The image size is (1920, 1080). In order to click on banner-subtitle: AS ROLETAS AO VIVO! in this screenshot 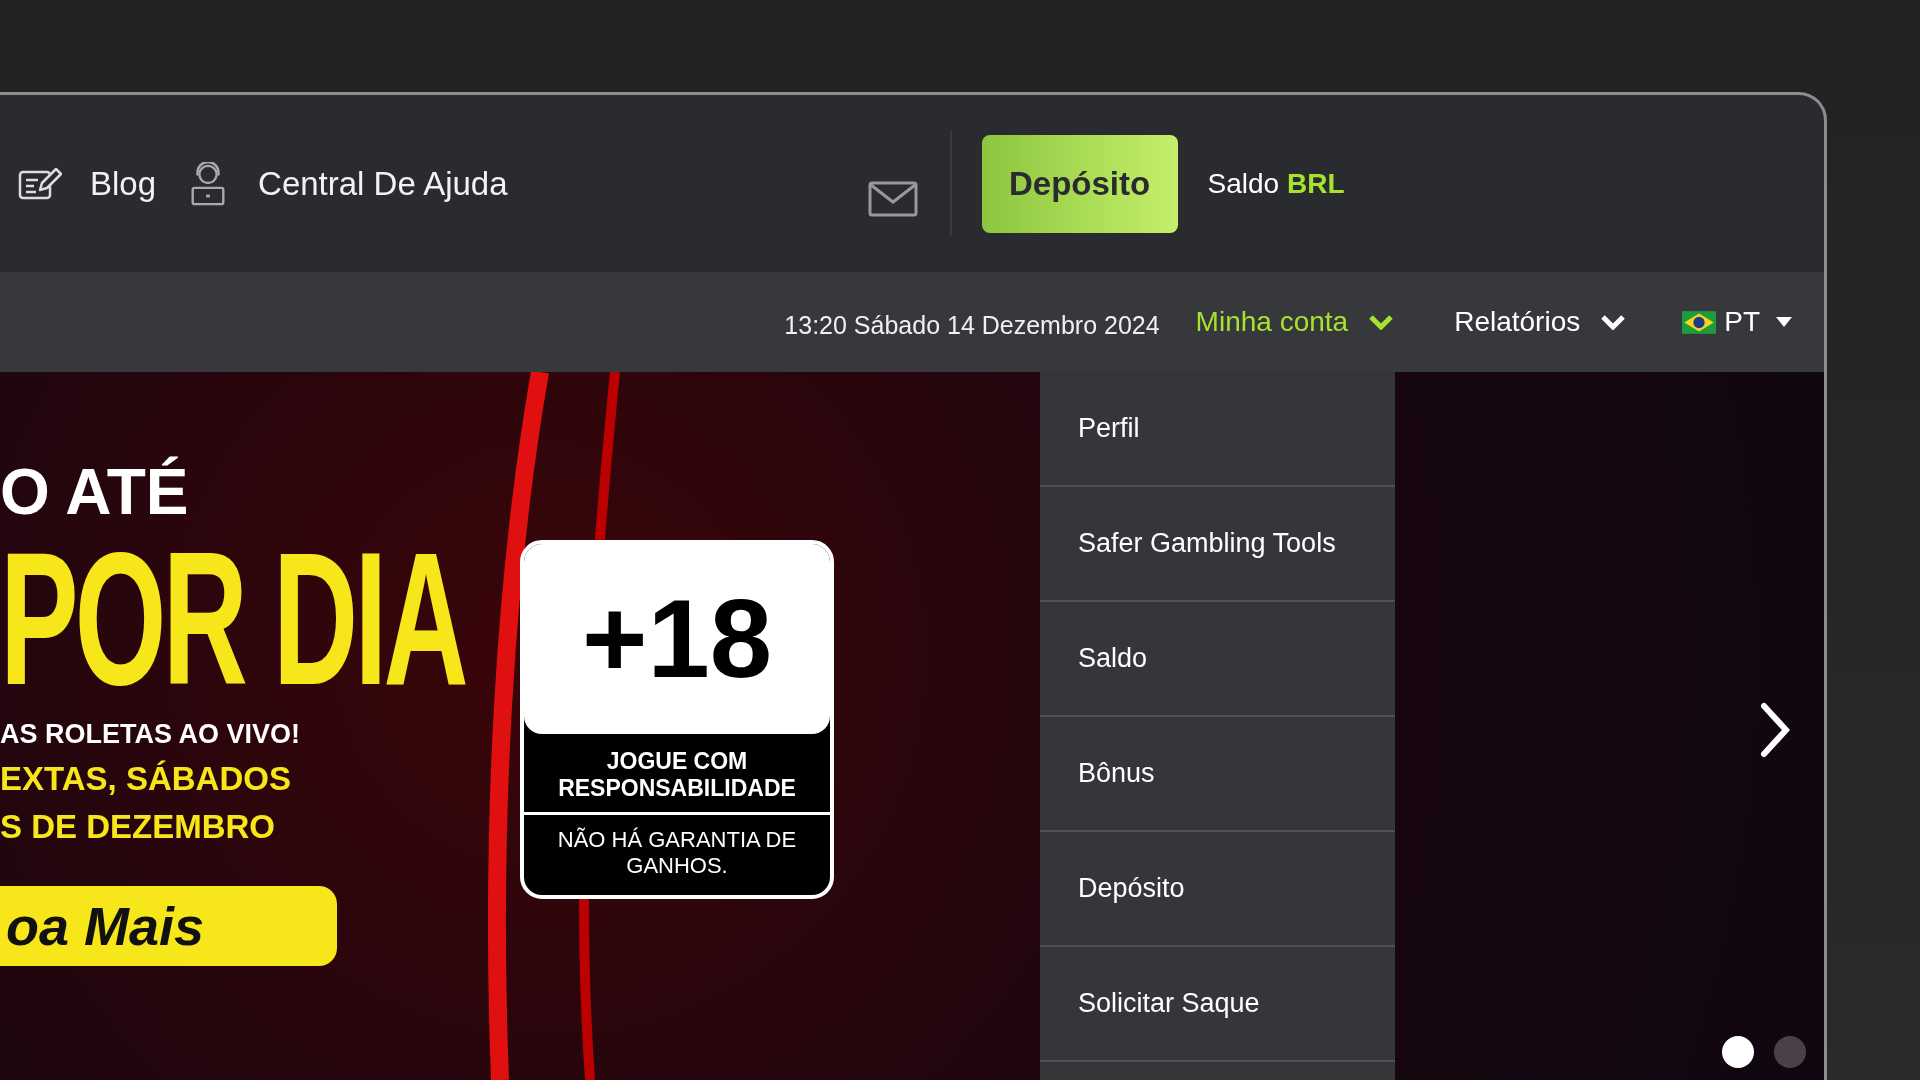, I will do `click(150, 734)`.